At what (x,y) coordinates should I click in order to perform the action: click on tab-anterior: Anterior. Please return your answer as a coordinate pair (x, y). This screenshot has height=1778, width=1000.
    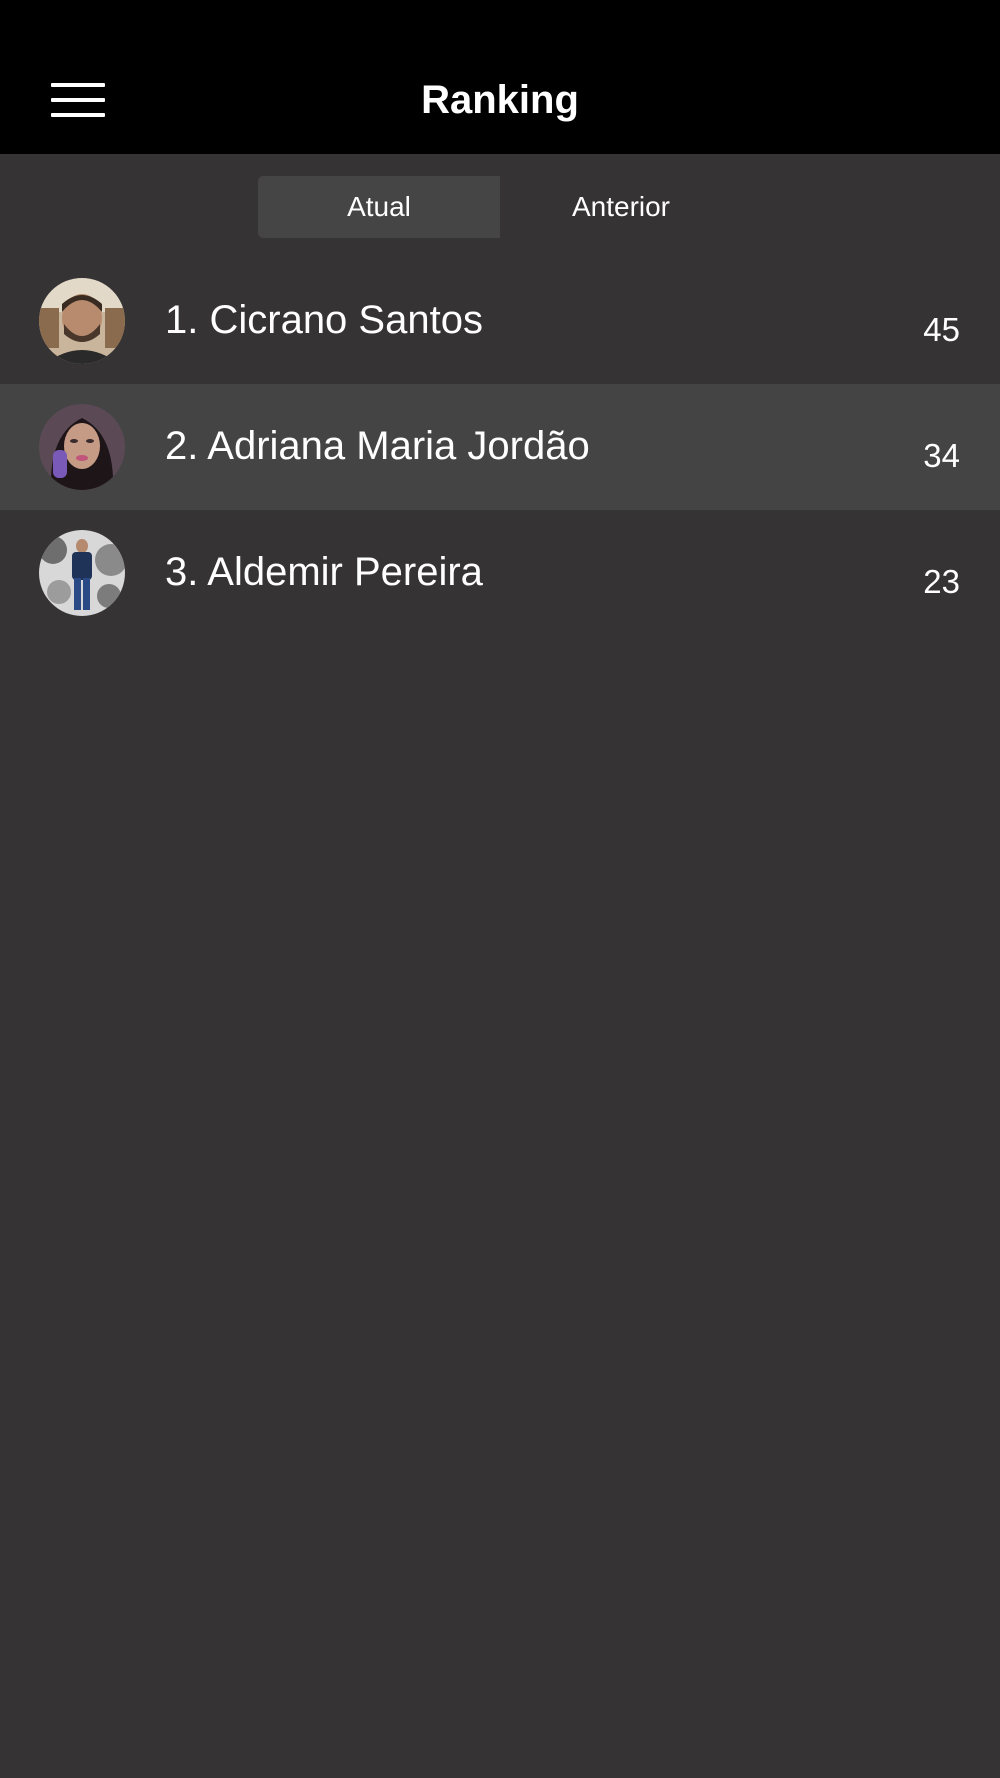
    Looking at the image, I should click on (621, 207).